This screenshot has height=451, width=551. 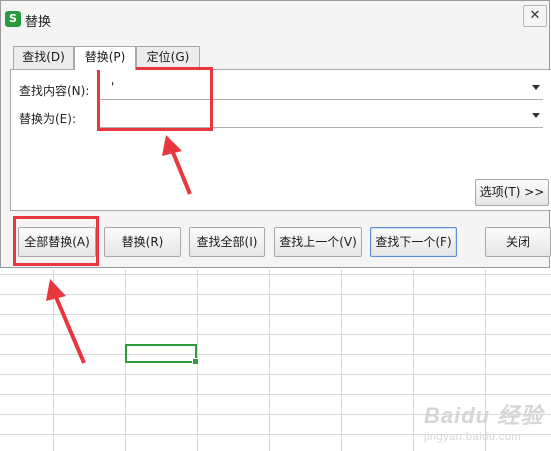 I want to click on tab-replace: 替换(P), so click(x=105, y=58).